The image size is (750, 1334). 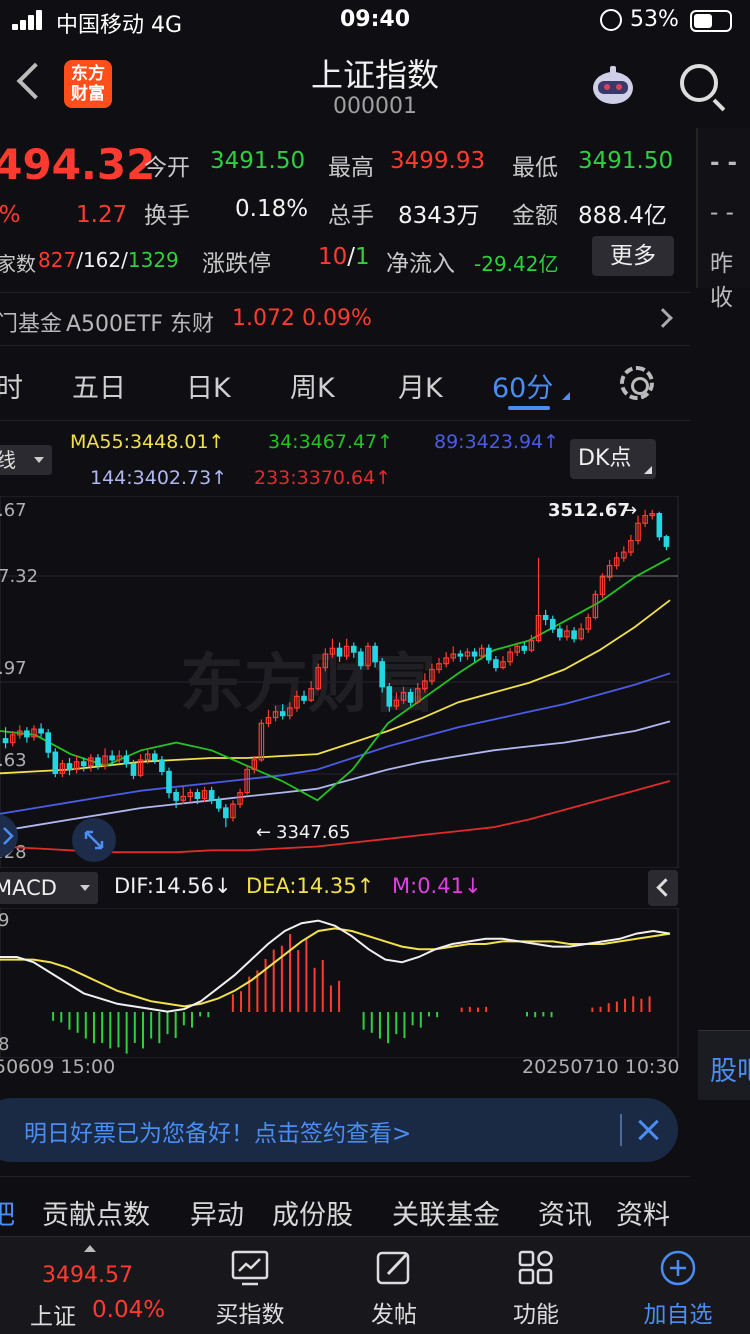 I want to click on more-button: 更多, so click(x=633, y=256).